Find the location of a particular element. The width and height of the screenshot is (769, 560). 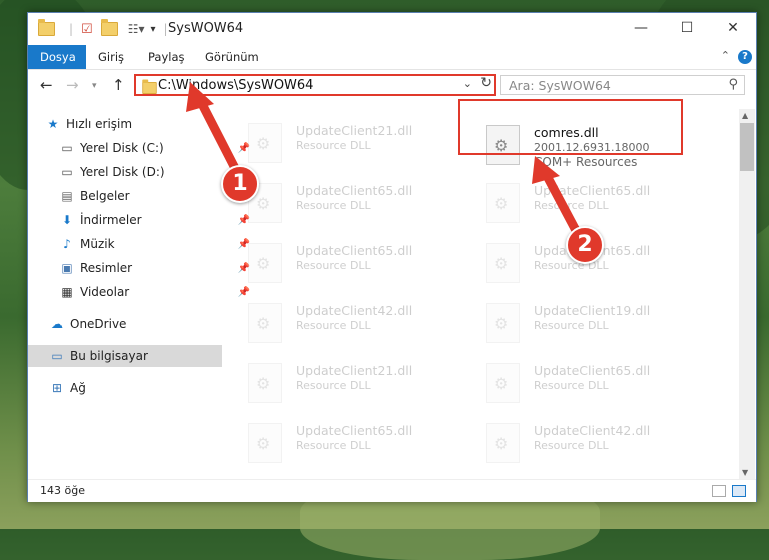

quick-access-toolbar: | ☑ ☷▾ ▾ | is located at coordinates (103, 28).